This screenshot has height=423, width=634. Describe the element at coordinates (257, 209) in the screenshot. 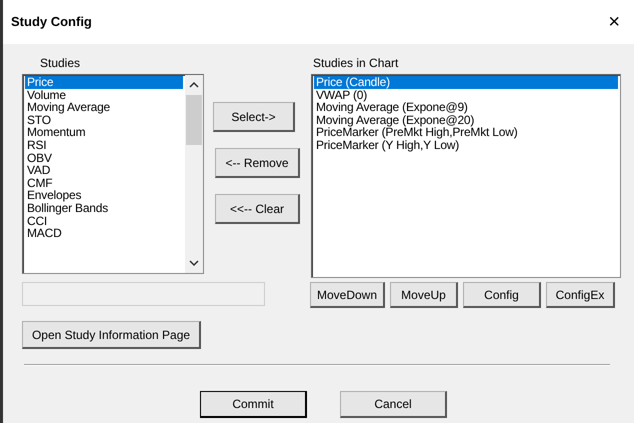

I see `clear-button: <<-- Clear` at that location.